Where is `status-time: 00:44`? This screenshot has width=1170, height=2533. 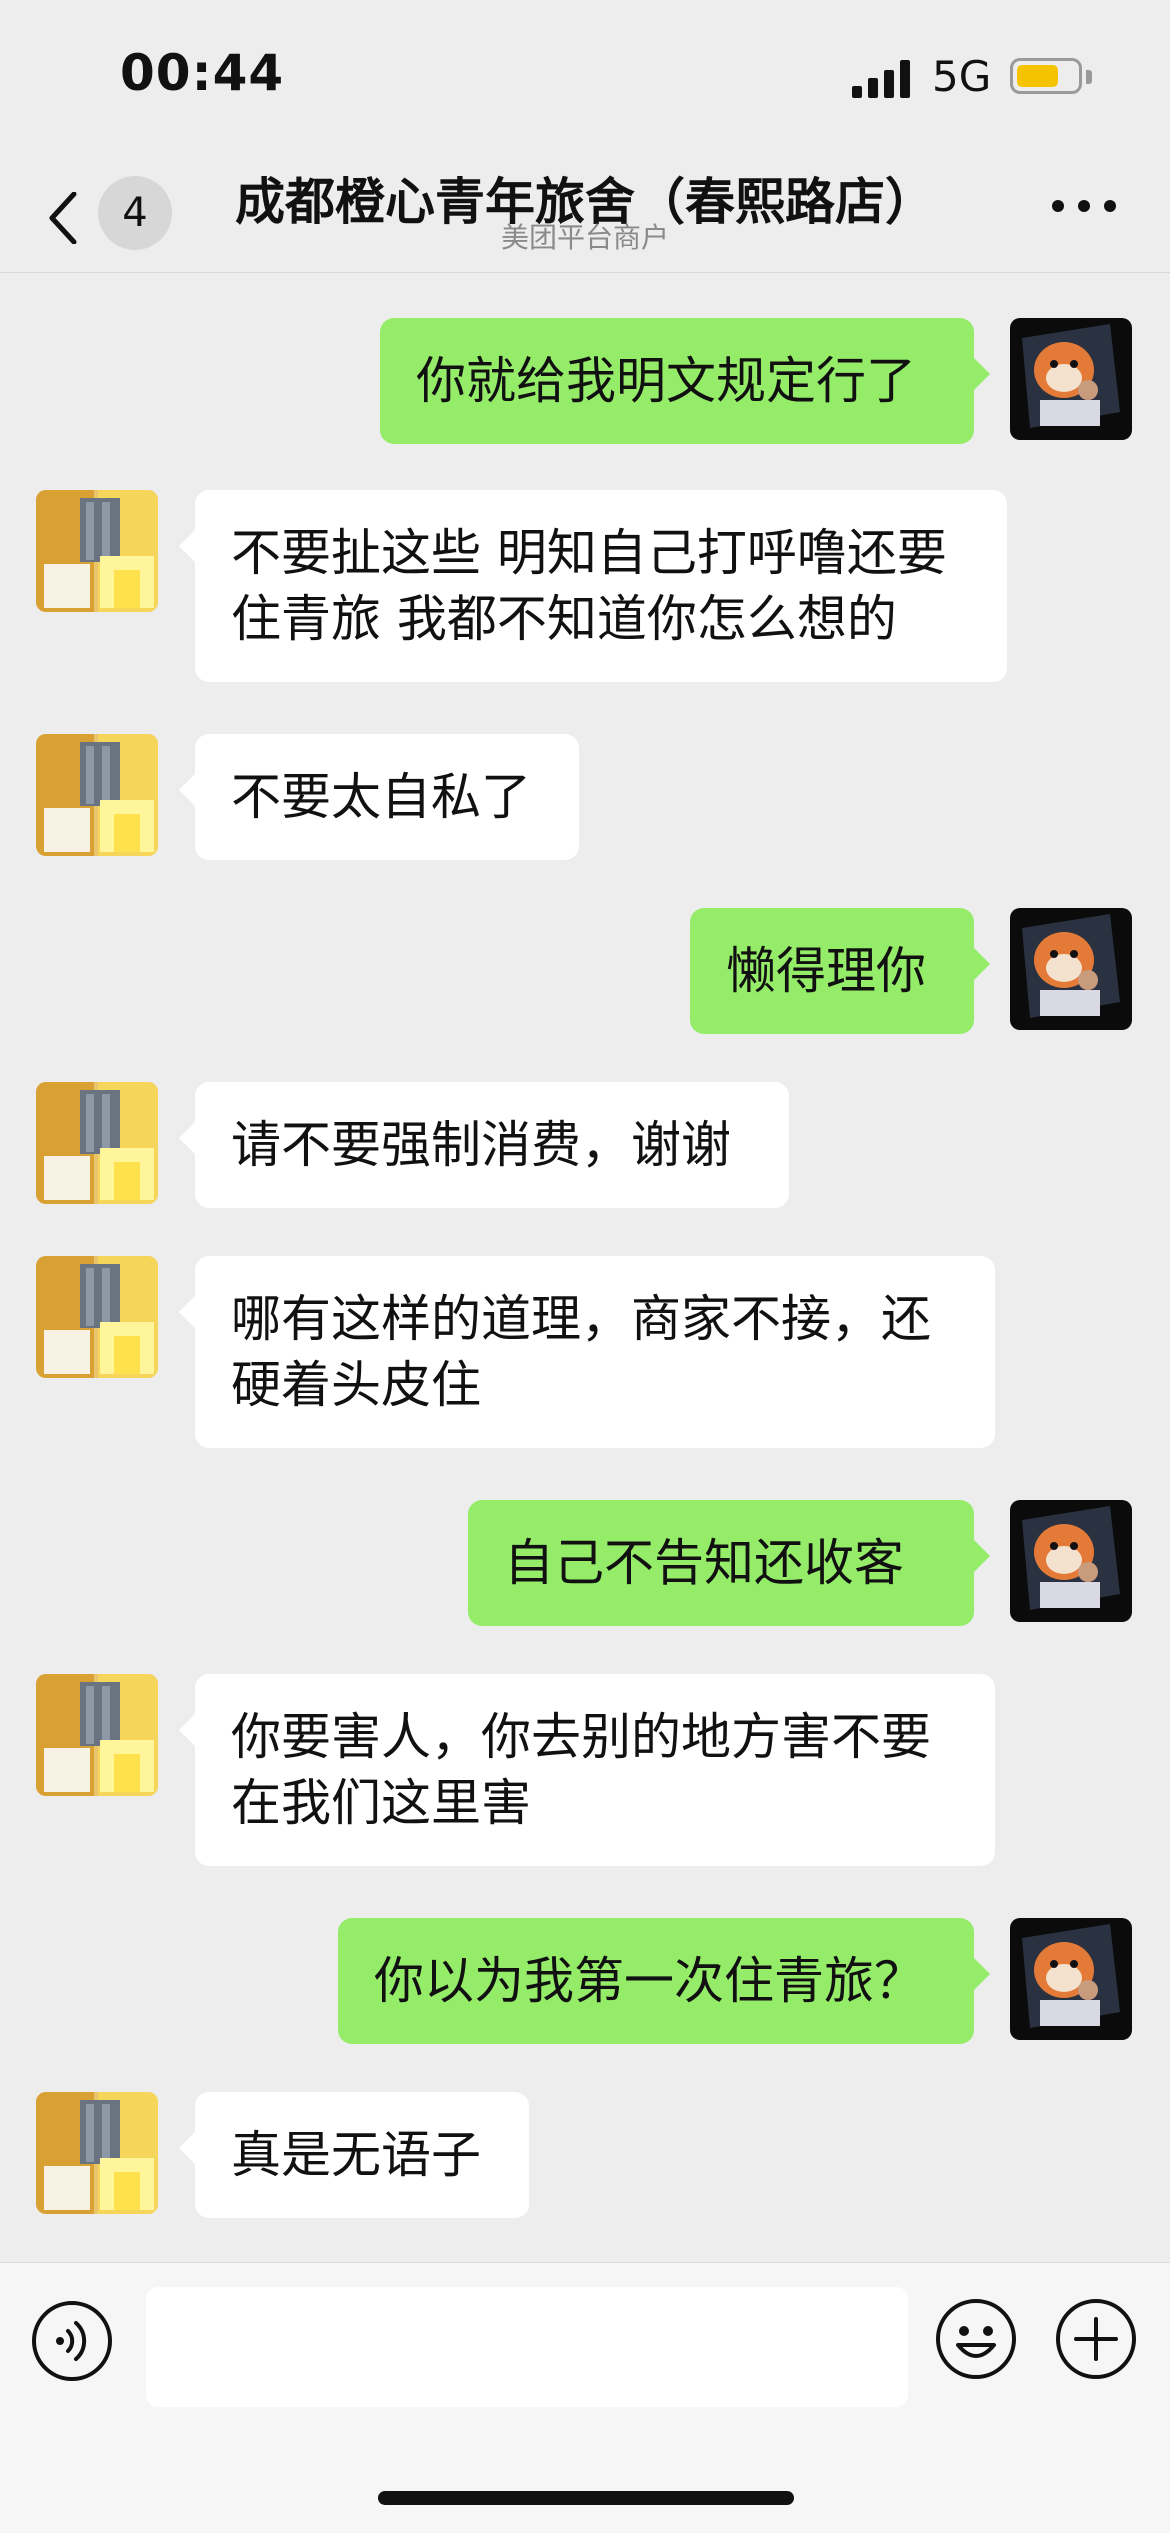
status-time: 00:44 is located at coordinates (202, 73).